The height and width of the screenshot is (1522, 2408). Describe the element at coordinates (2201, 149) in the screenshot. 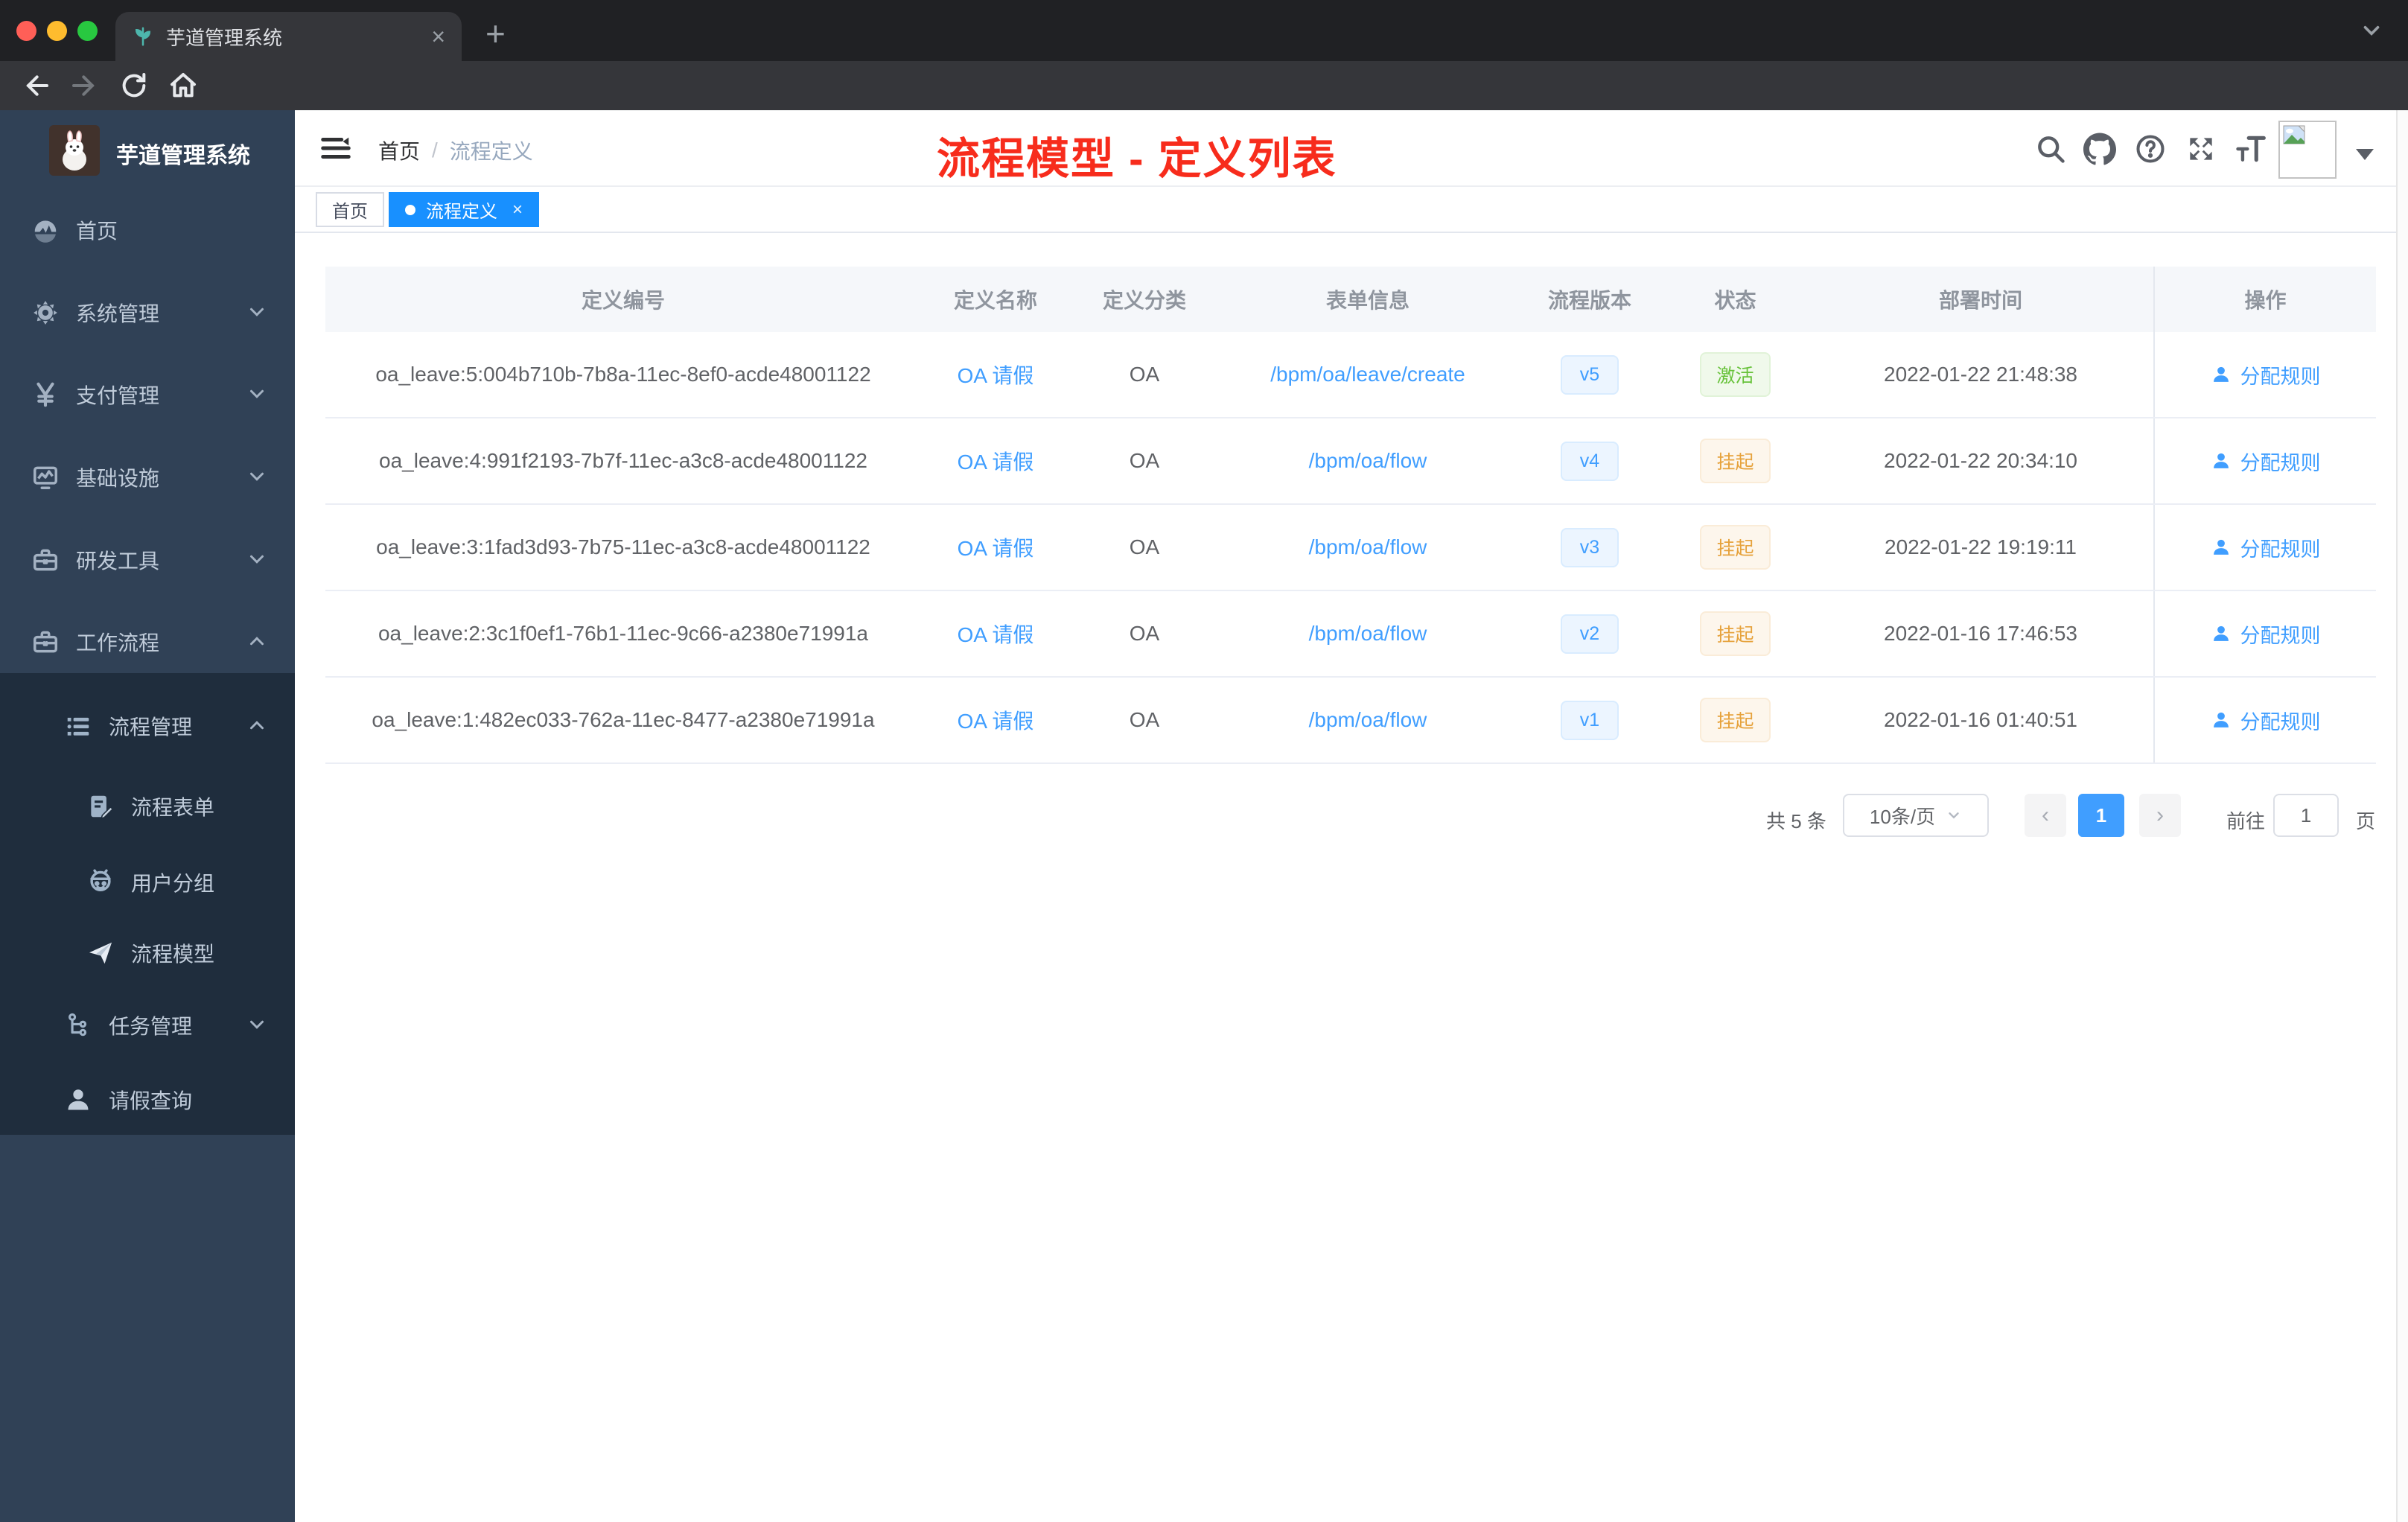

I see `fullscreen-icon` at that location.